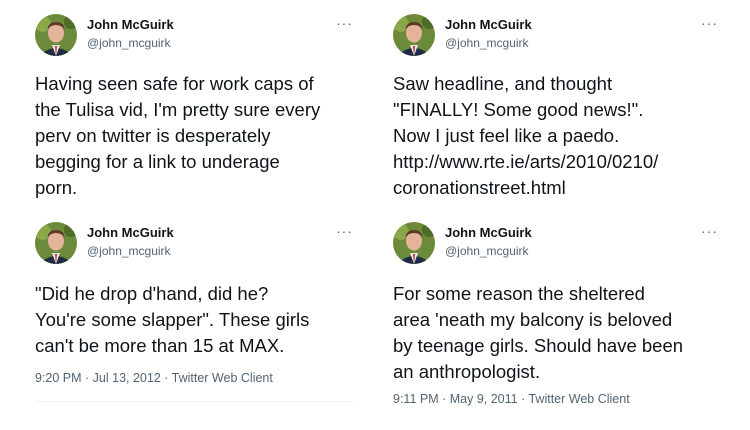 The height and width of the screenshot is (430, 750). What do you see at coordinates (195, 401) in the screenshot?
I see `divider` at bounding box center [195, 401].